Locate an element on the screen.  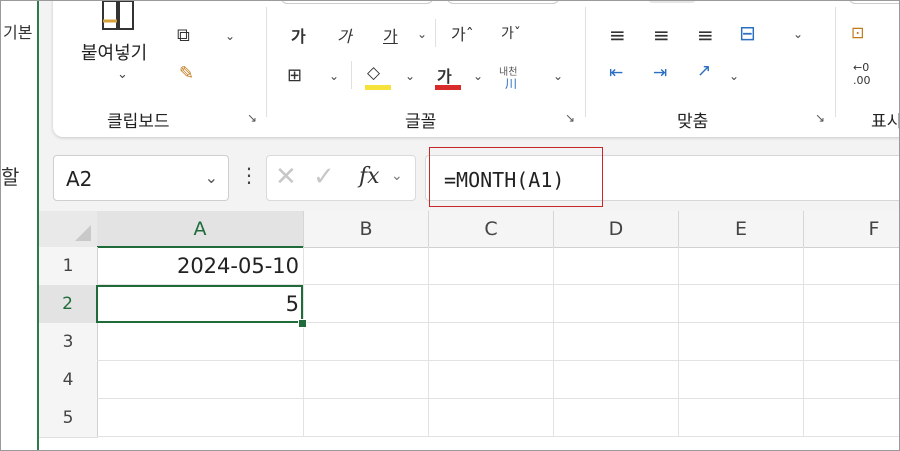
column-header-d: D is located at coordinates (616, 229).